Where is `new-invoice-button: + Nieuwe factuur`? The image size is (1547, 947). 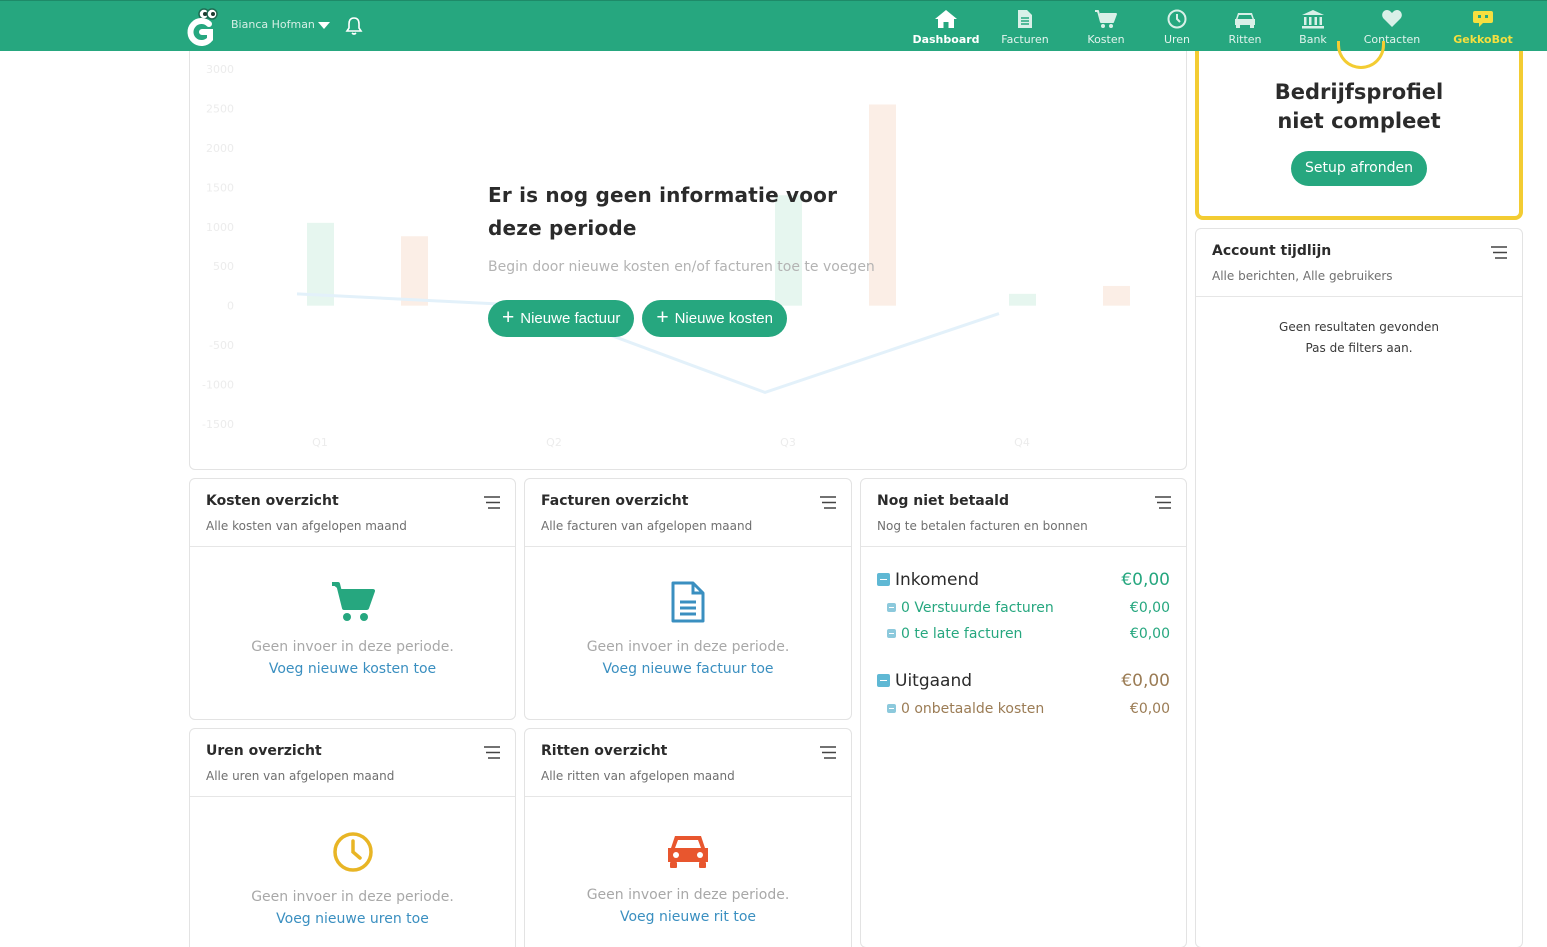
new-invoice-button: + Nieuwe factuur is located at coordinates (561, 318).